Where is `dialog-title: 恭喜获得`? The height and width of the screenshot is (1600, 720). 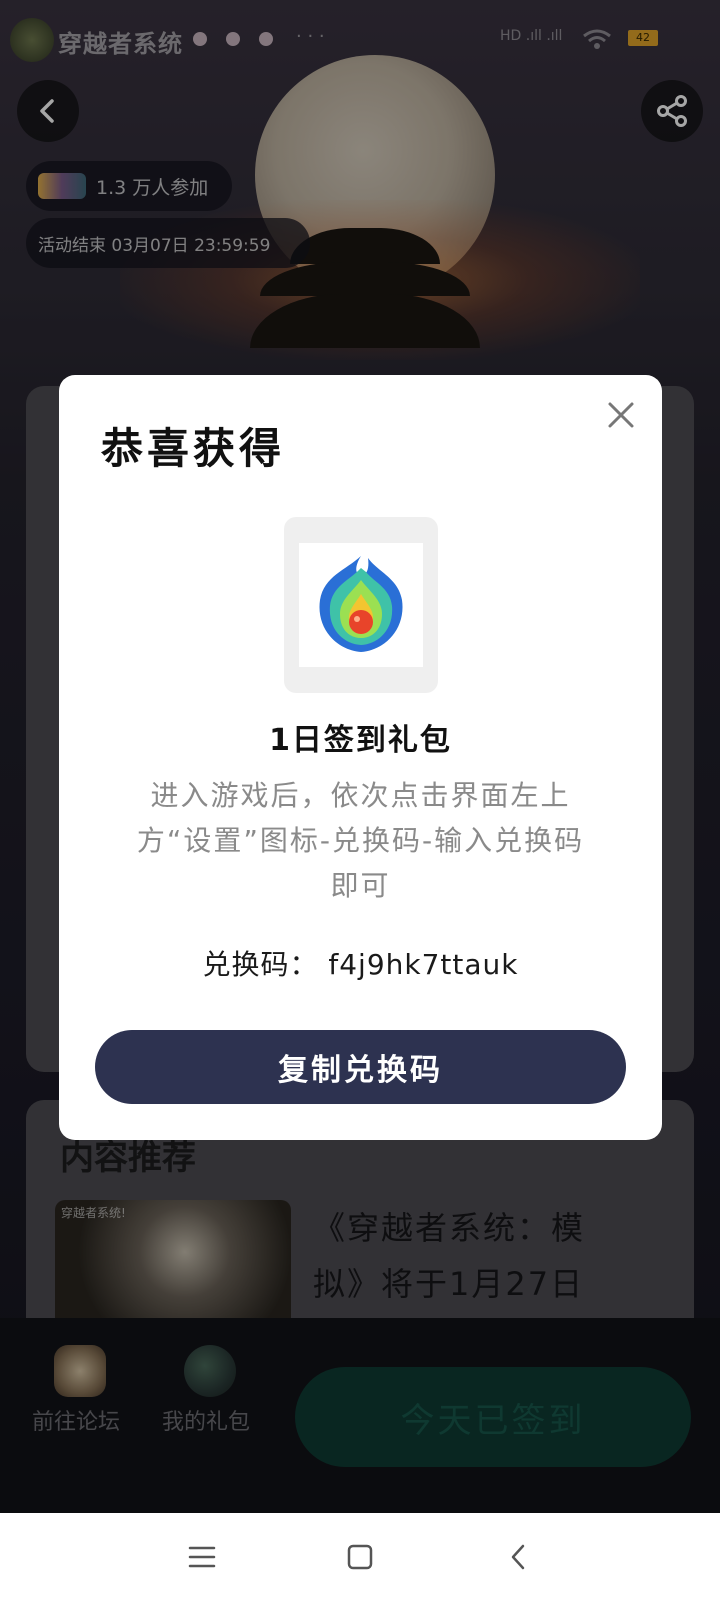 dialog-title: 恭喜获得 is located at coordinates (193, 448).